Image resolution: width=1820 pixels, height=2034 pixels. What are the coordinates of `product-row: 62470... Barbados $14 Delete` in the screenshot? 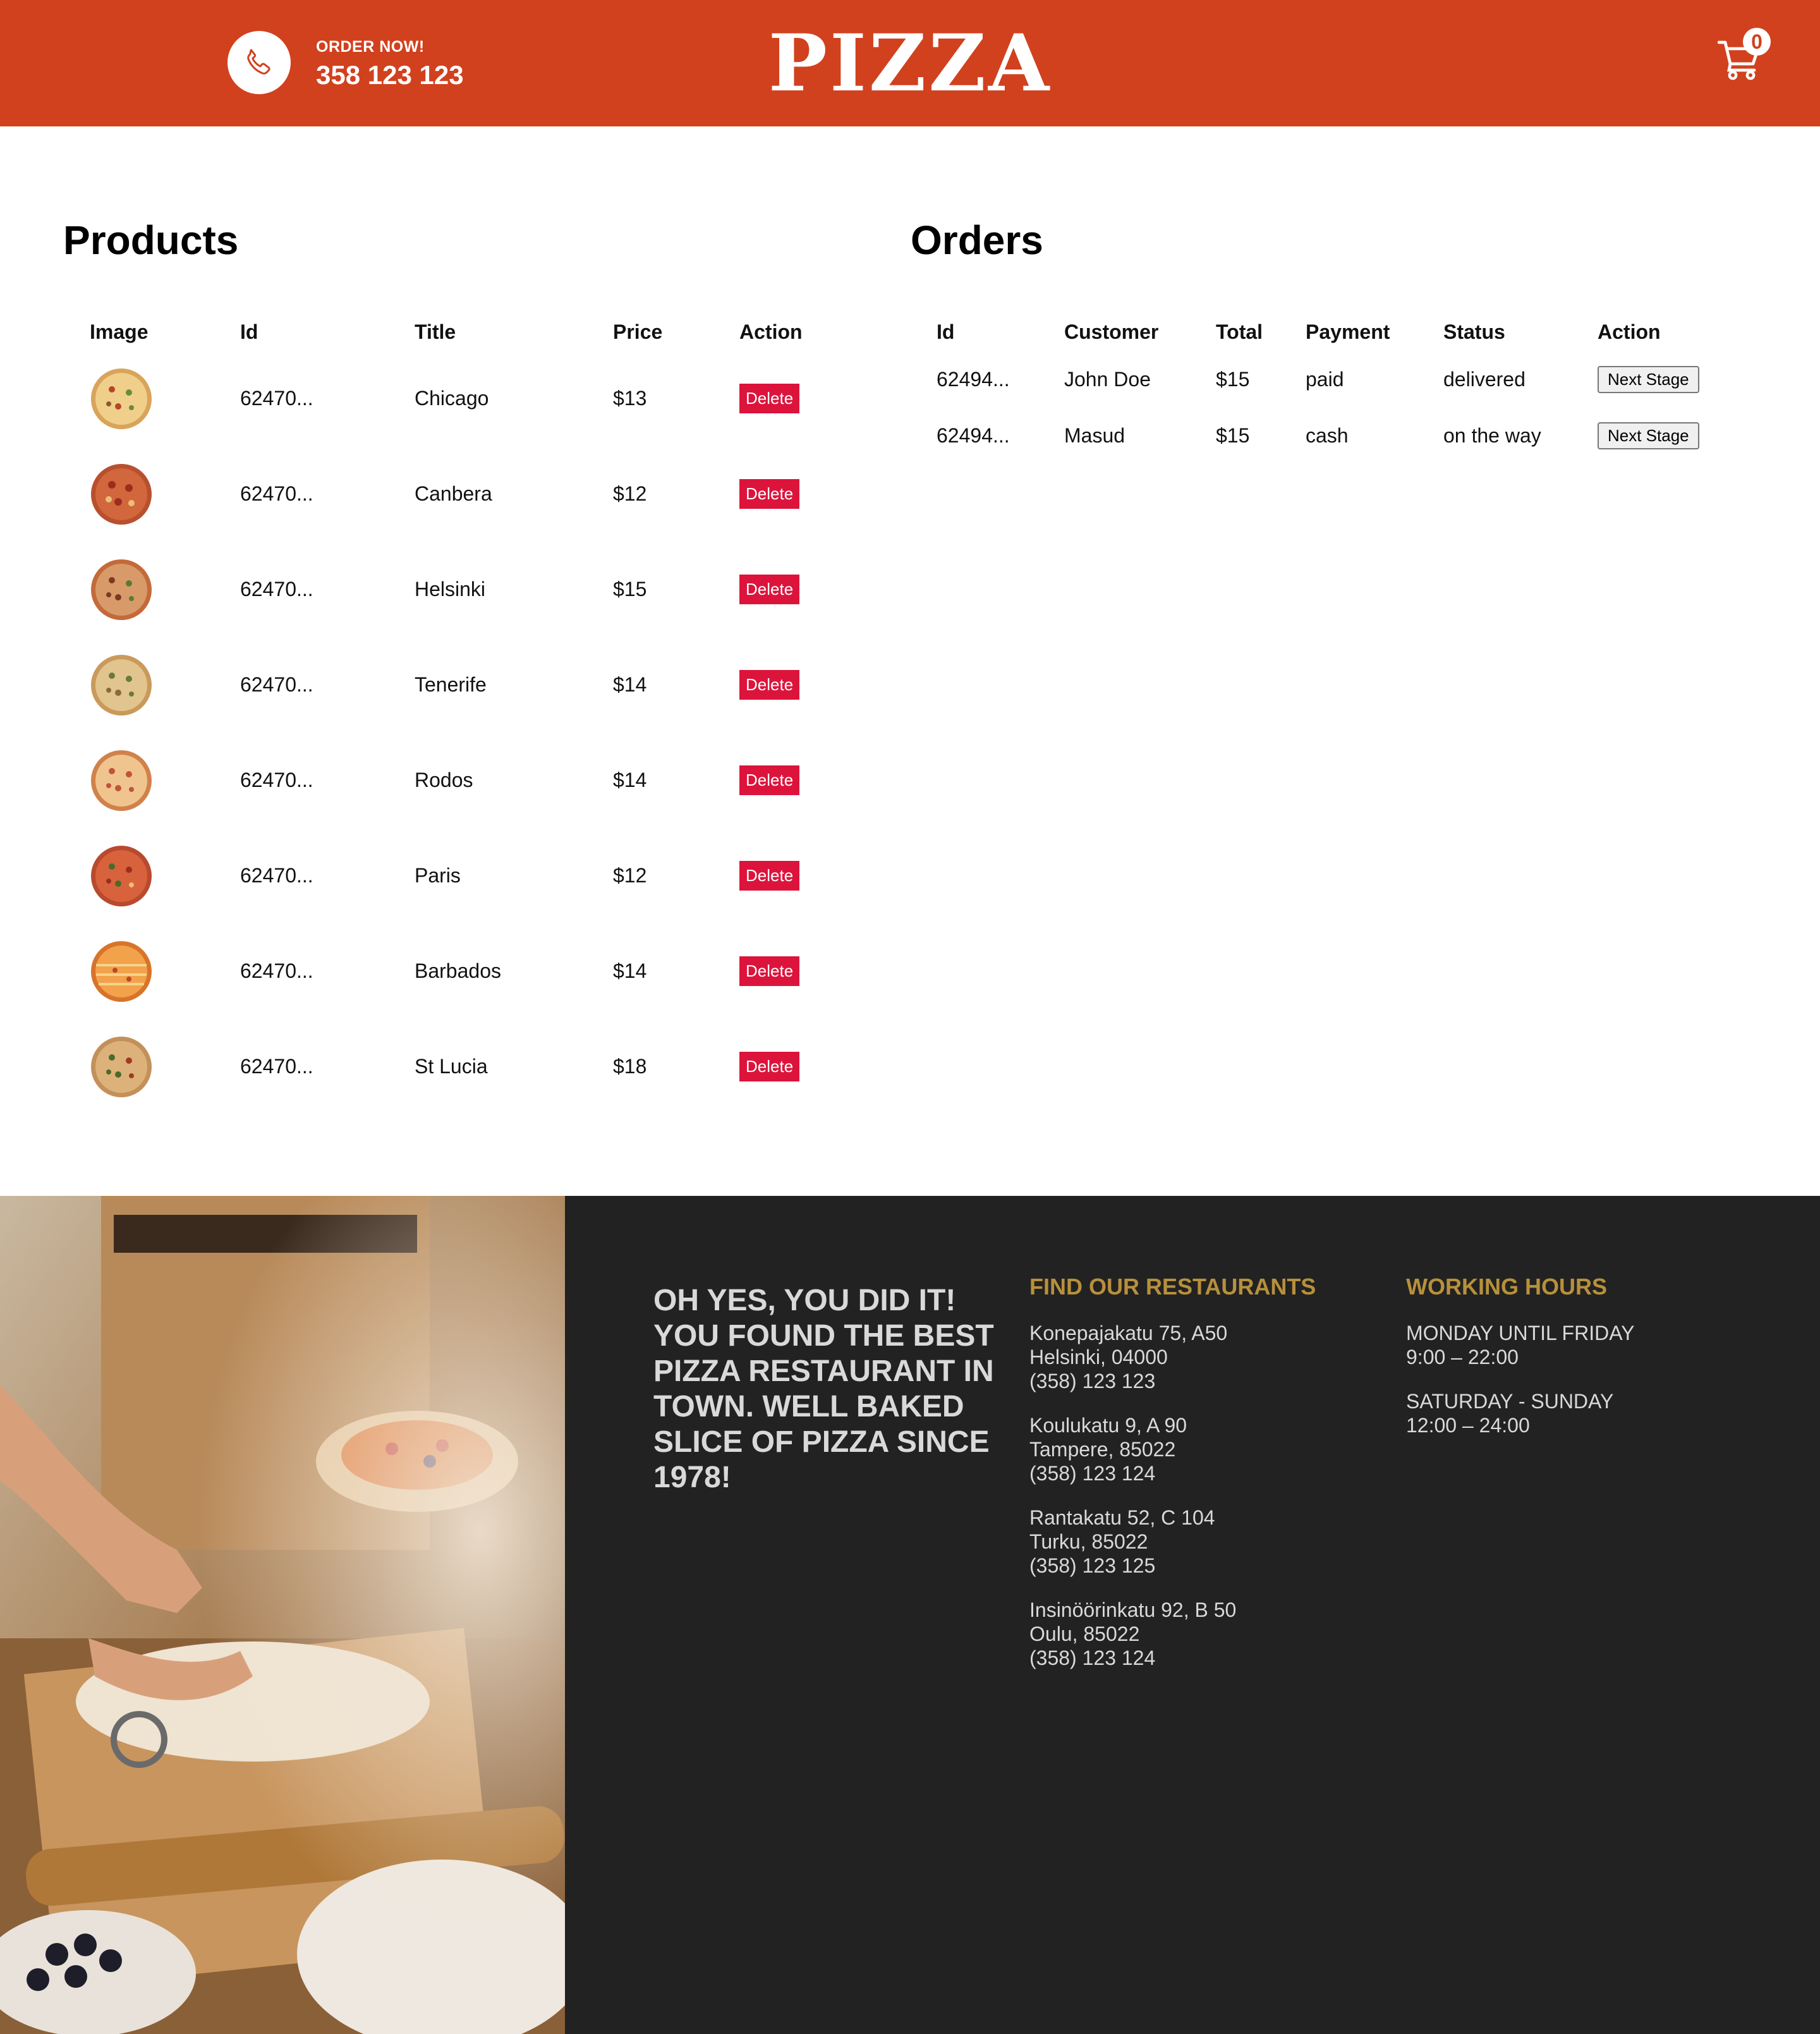 It's located at (451, 971).